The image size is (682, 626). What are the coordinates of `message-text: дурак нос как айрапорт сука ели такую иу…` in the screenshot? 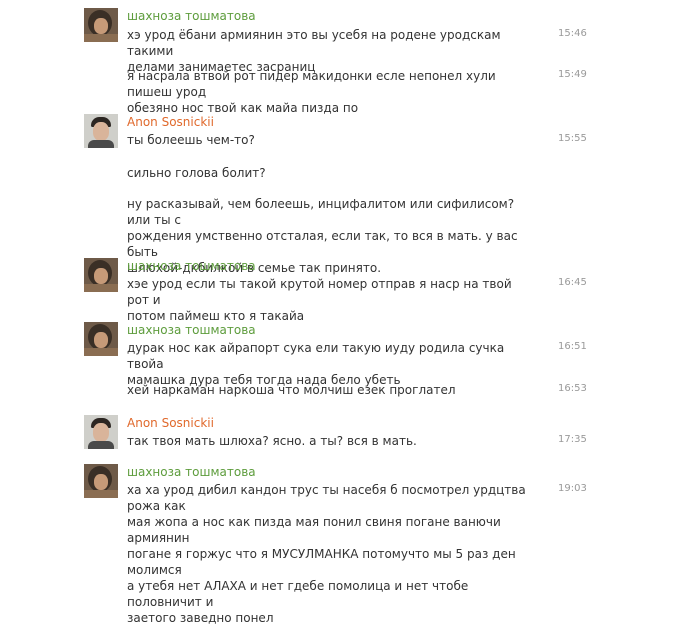 It's located at (316, 364).